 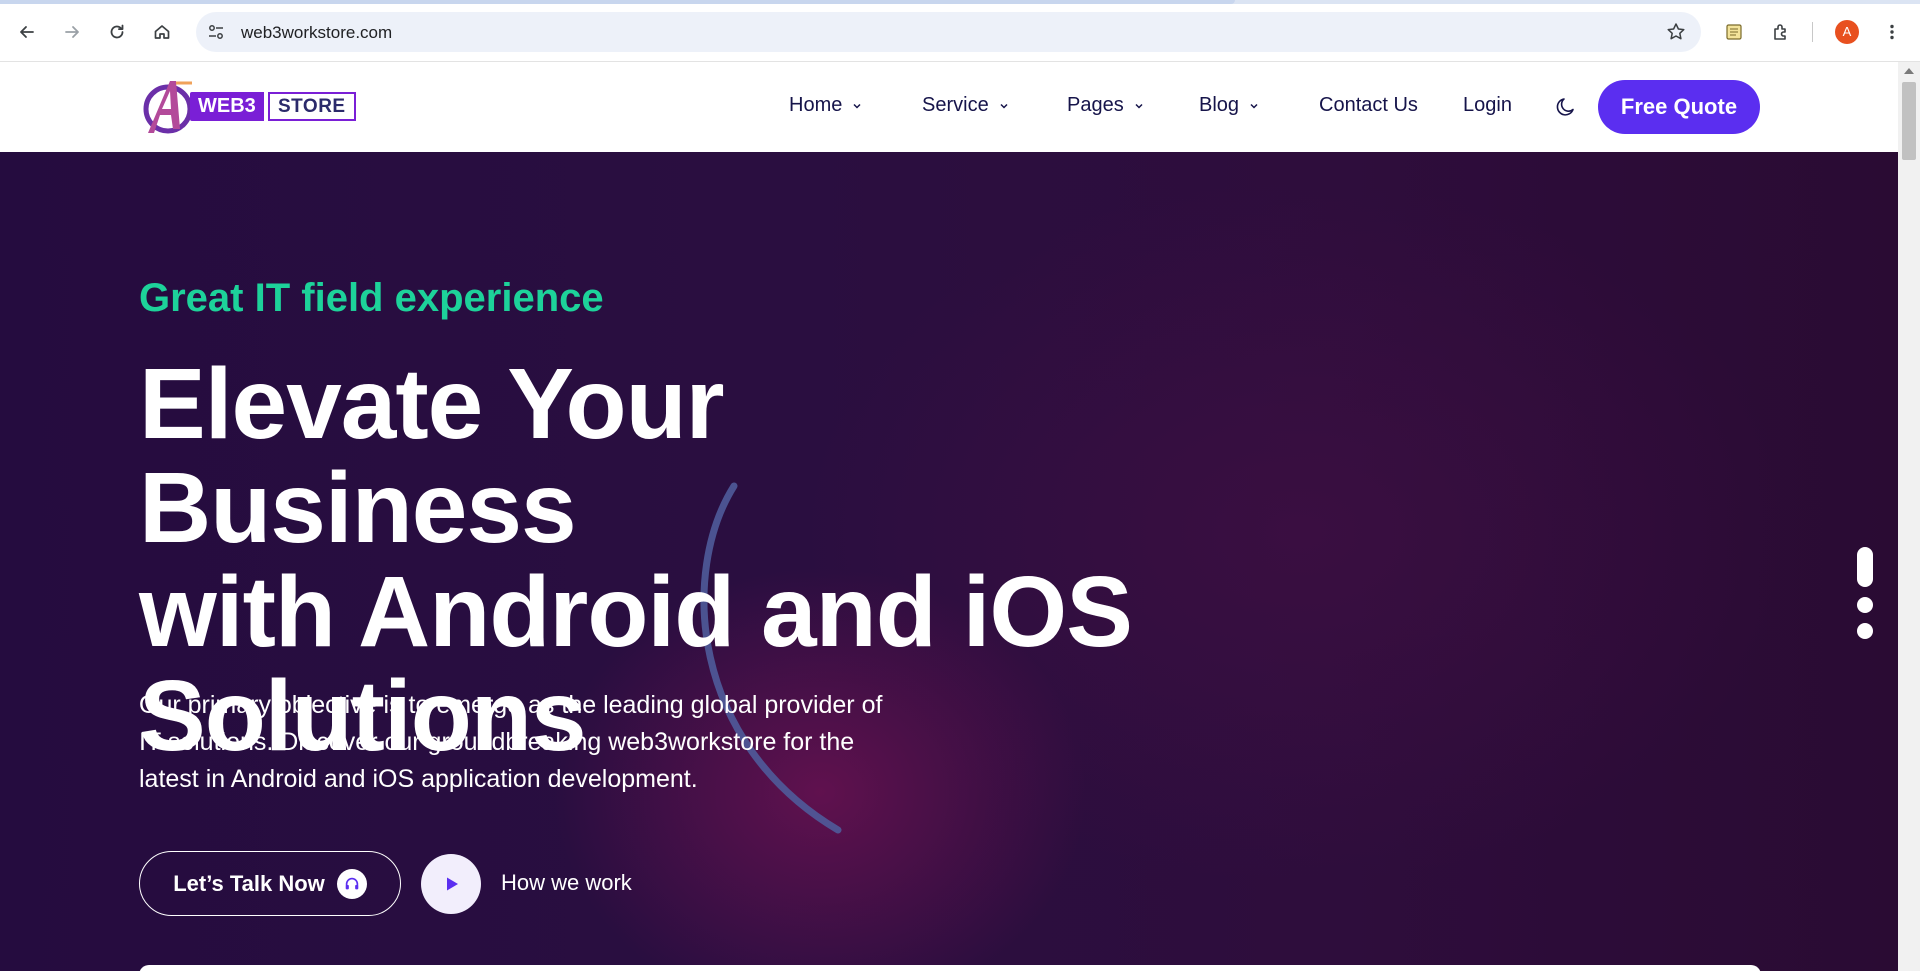 What do you see at coordinates (1676, 32) in the screenshot?
I see `bookmark-star-icon` at bounding box center [1676, 32].